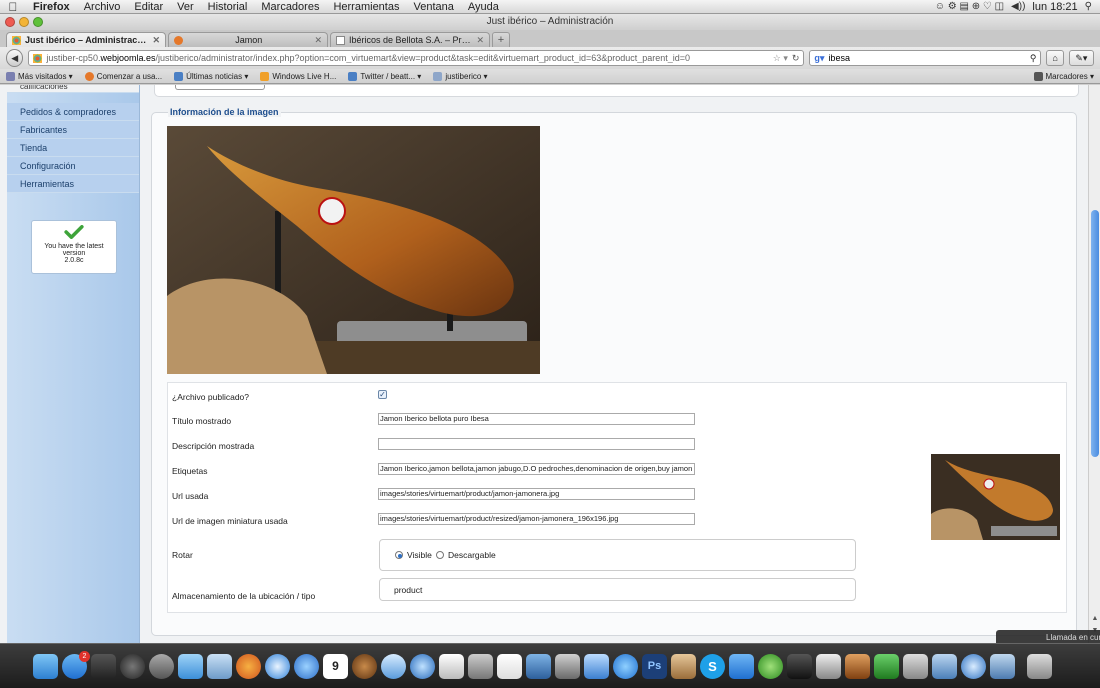 This screenshot has height=688, width=1100. What do you see at coordinates (228, 7) in the screenshot?
I see `menu-historial: Historial` at bounding box center [228, 7].